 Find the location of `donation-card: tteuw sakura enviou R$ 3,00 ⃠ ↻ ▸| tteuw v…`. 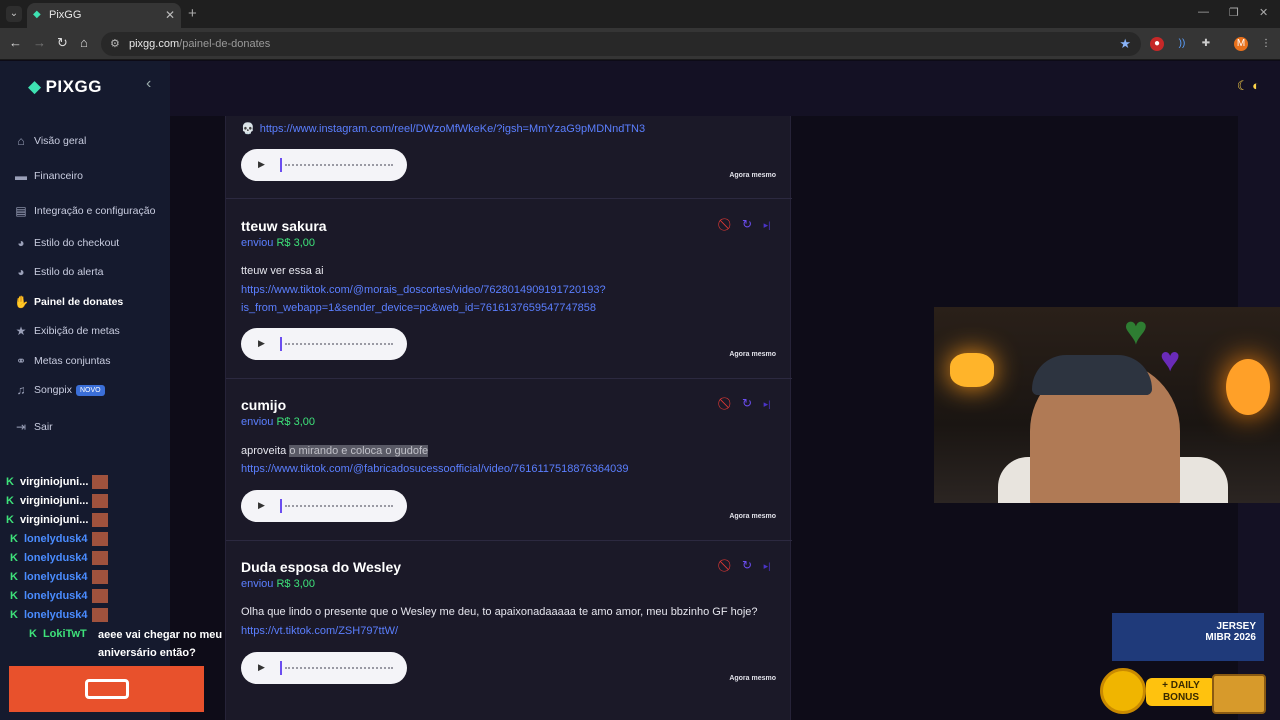

donation-card: tteuw sakura enviou R$ 3,00 ⃠ ↻ ▸| tteuw v… is located at coordinates (509, 289).